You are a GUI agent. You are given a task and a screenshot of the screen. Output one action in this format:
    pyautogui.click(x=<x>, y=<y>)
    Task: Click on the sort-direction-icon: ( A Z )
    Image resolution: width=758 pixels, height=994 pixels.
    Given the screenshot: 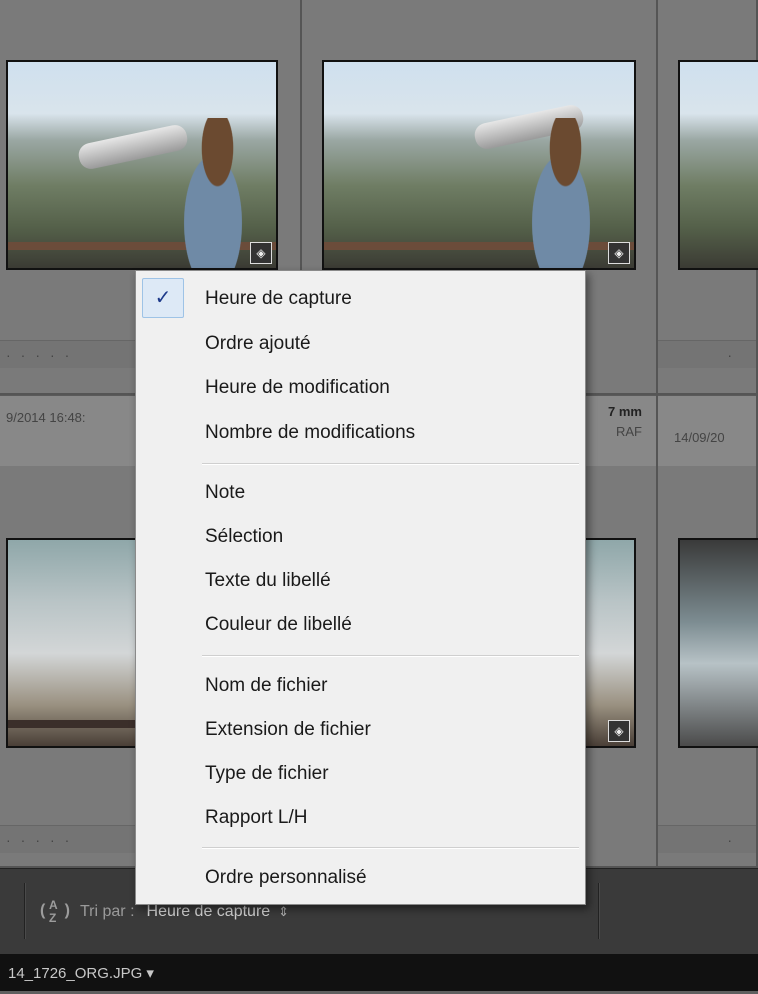 What is the action you would take?
    pyautogui.click(x=55, y=912)
    